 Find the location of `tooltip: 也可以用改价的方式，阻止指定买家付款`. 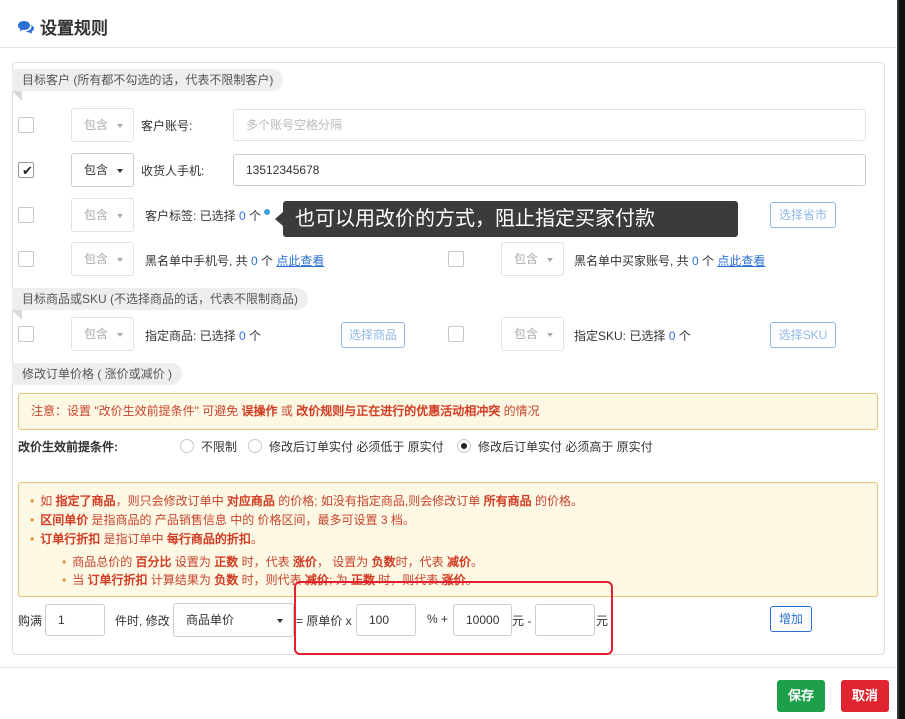

tooltip: 也可以用改价的方式，阻止指定买家付款 is located at coordinates (510, 219).